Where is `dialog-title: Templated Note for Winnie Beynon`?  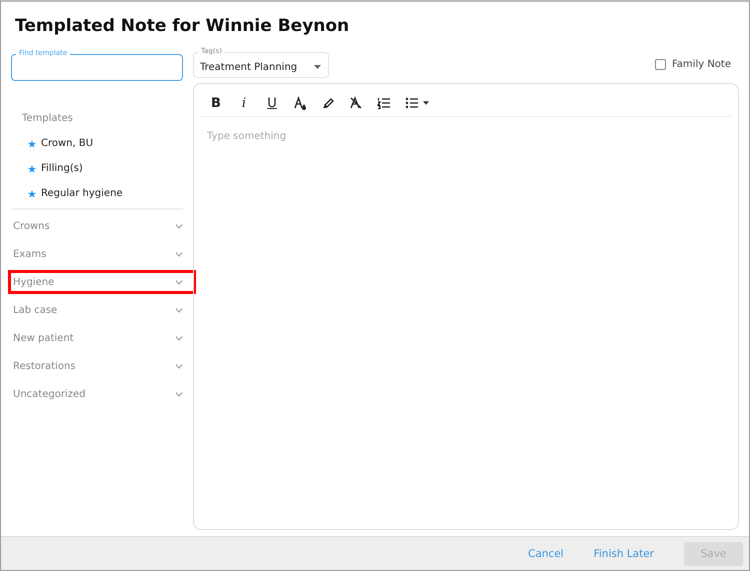 dialog-title: Templated Note for Winnie Beynon is located at coordinates (182, 25).